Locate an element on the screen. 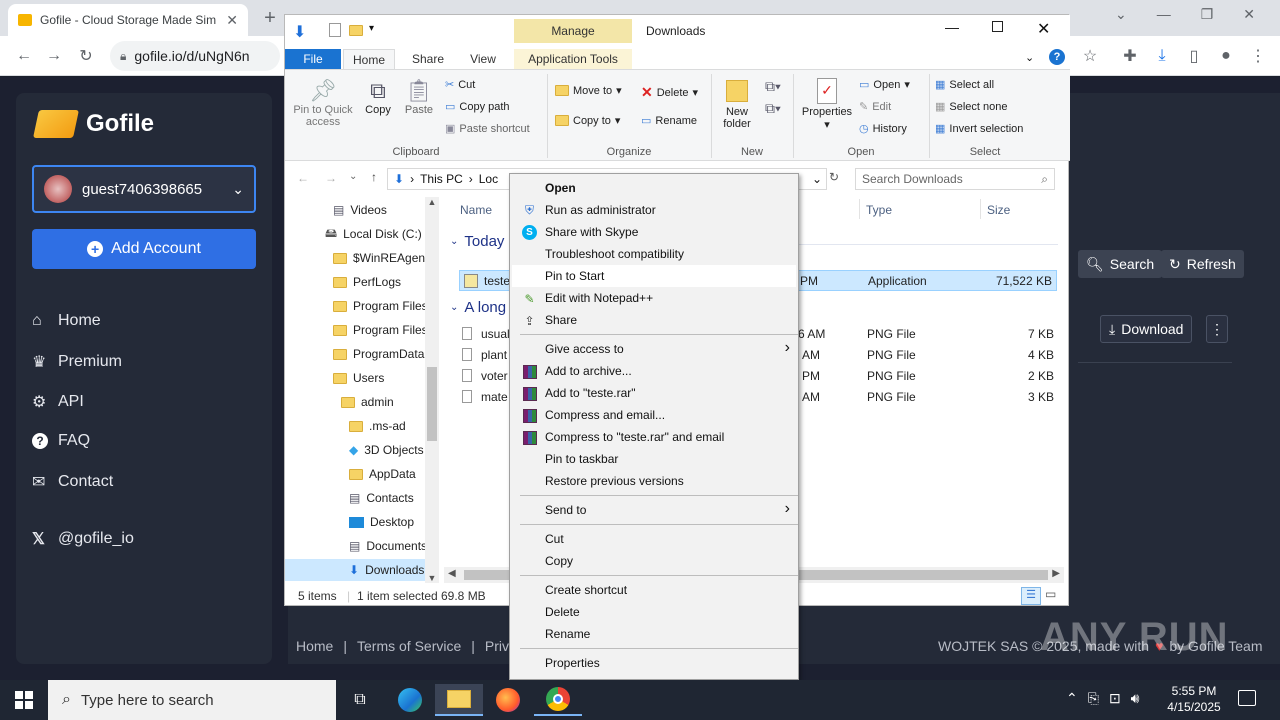 The width and height of the screenshot is (1280, 720). column-header-name: Name is located at coordinates (476, 210).